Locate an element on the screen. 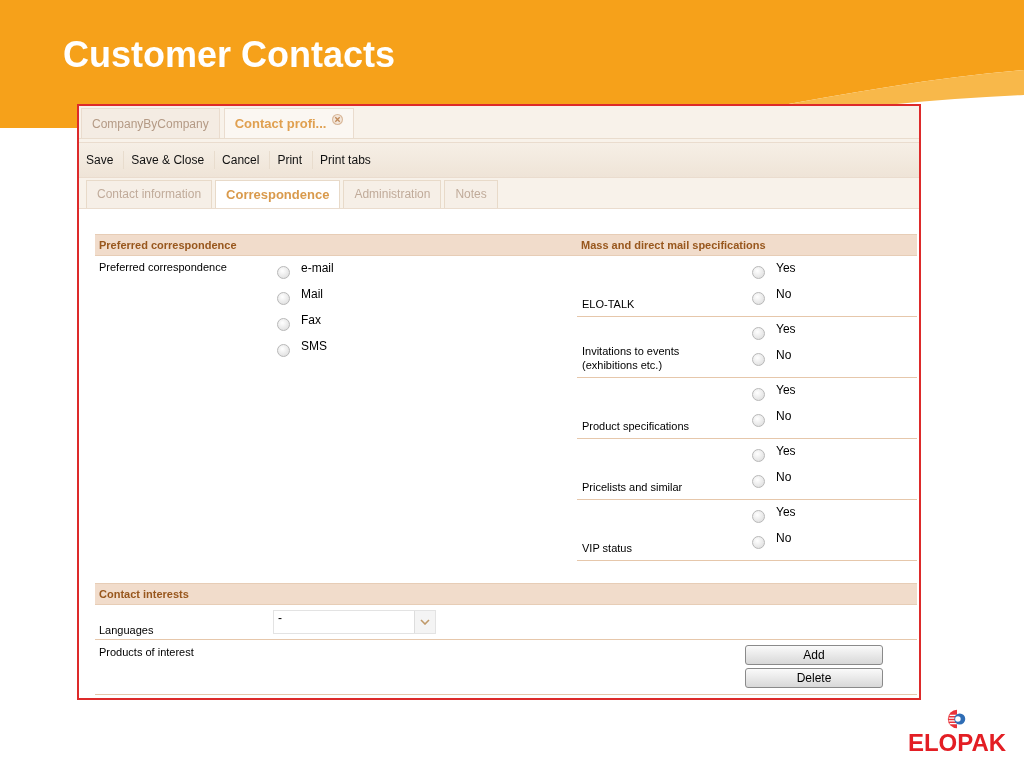 This screenshot has height=768, width=1024. field-label: Invitations to events (exhibitions etc.) is located at coordinates (631, 358).